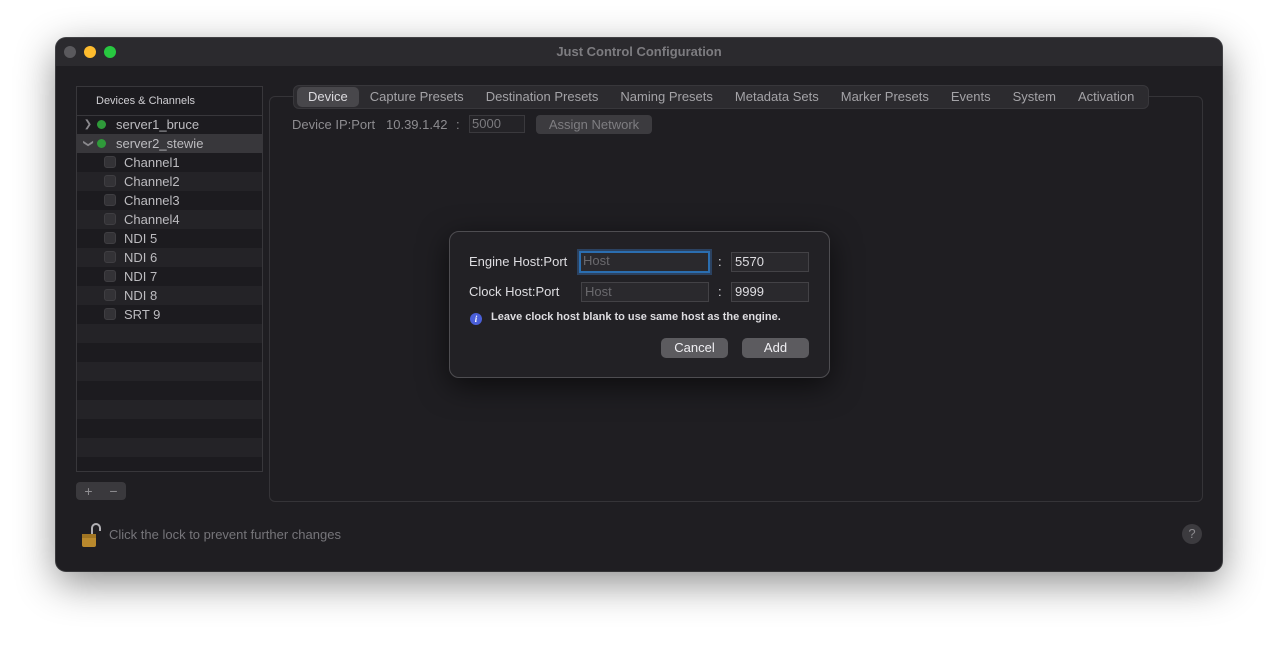  What do you see at coordinates (518, 261) in the screenshot?
I see `engine-host-label: Engine Host:Port` at bounding box center [518, 261].